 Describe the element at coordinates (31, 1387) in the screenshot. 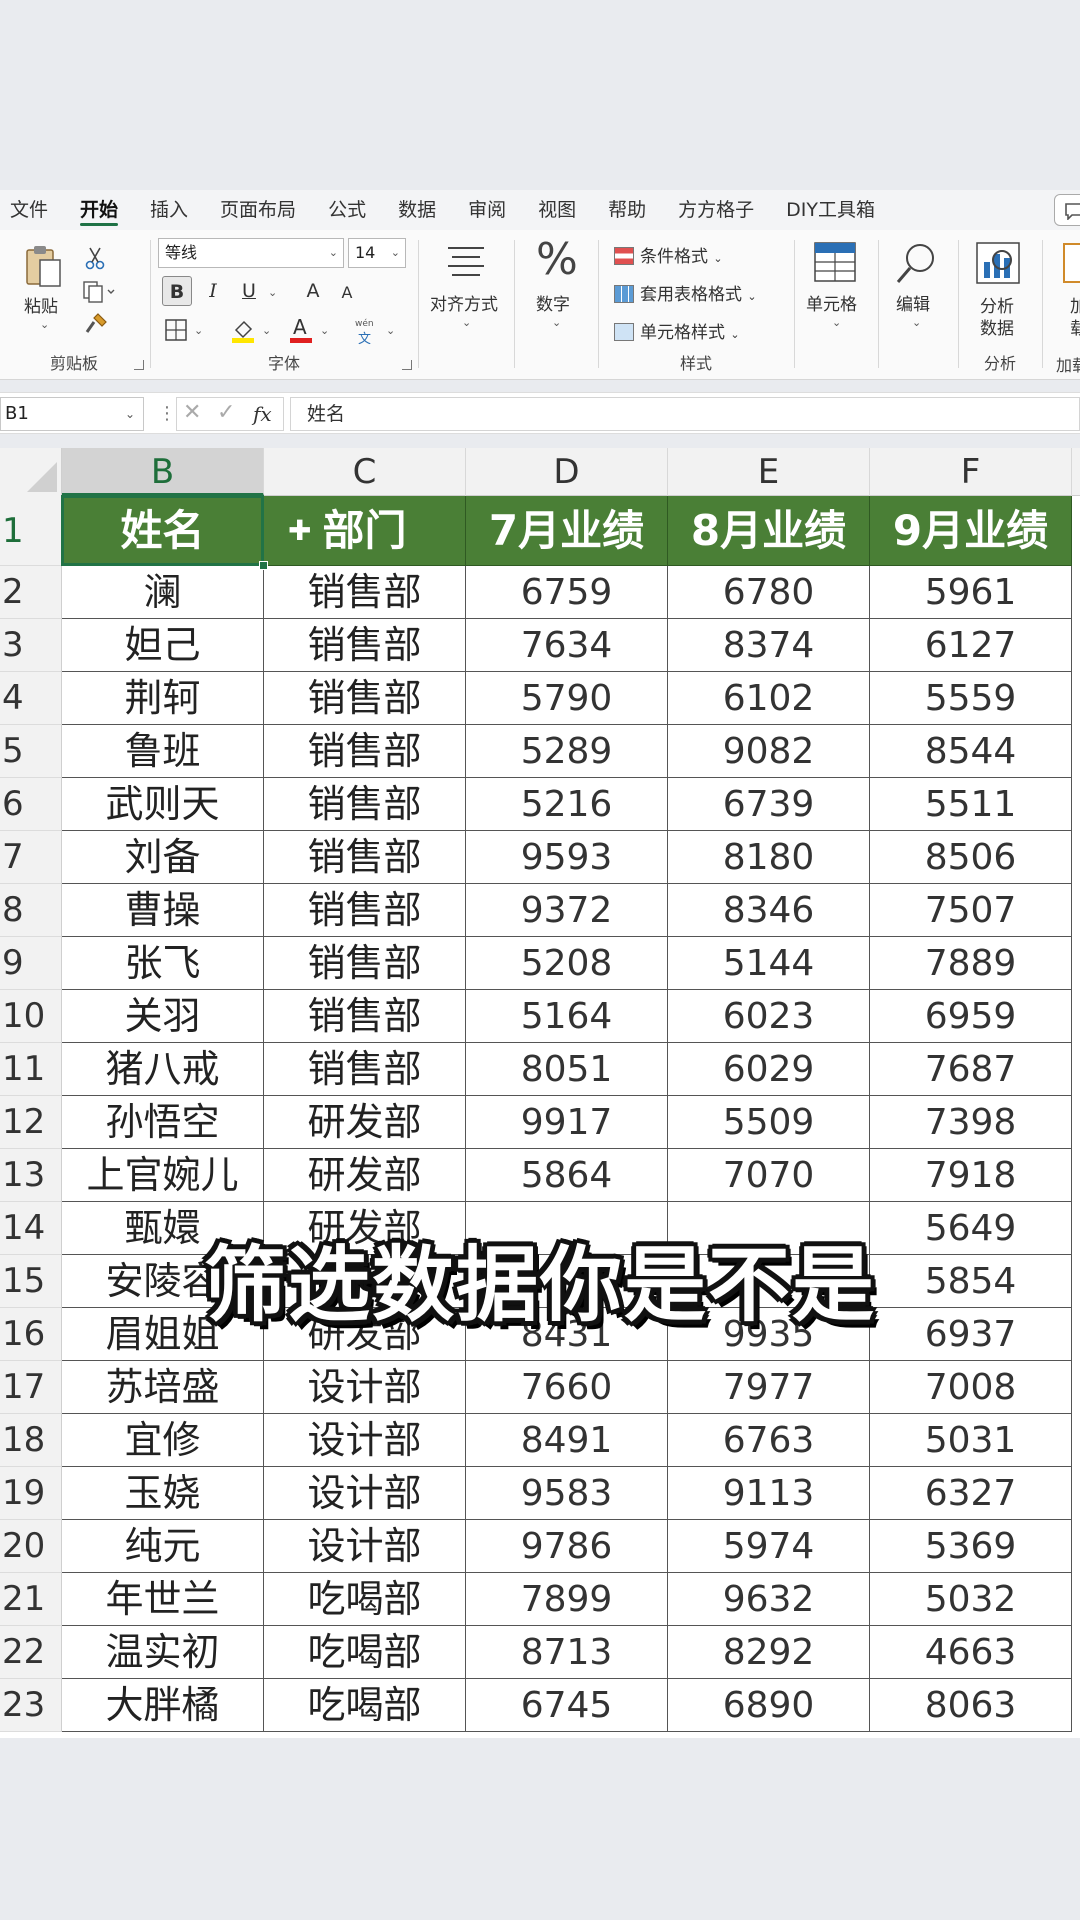

I see `row-header: 17` at that location.